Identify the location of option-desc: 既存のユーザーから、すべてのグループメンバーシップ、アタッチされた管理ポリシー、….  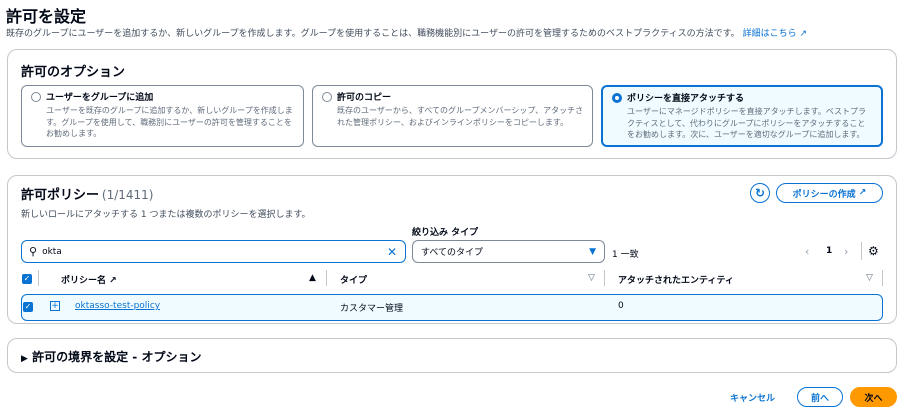
(460, 116).